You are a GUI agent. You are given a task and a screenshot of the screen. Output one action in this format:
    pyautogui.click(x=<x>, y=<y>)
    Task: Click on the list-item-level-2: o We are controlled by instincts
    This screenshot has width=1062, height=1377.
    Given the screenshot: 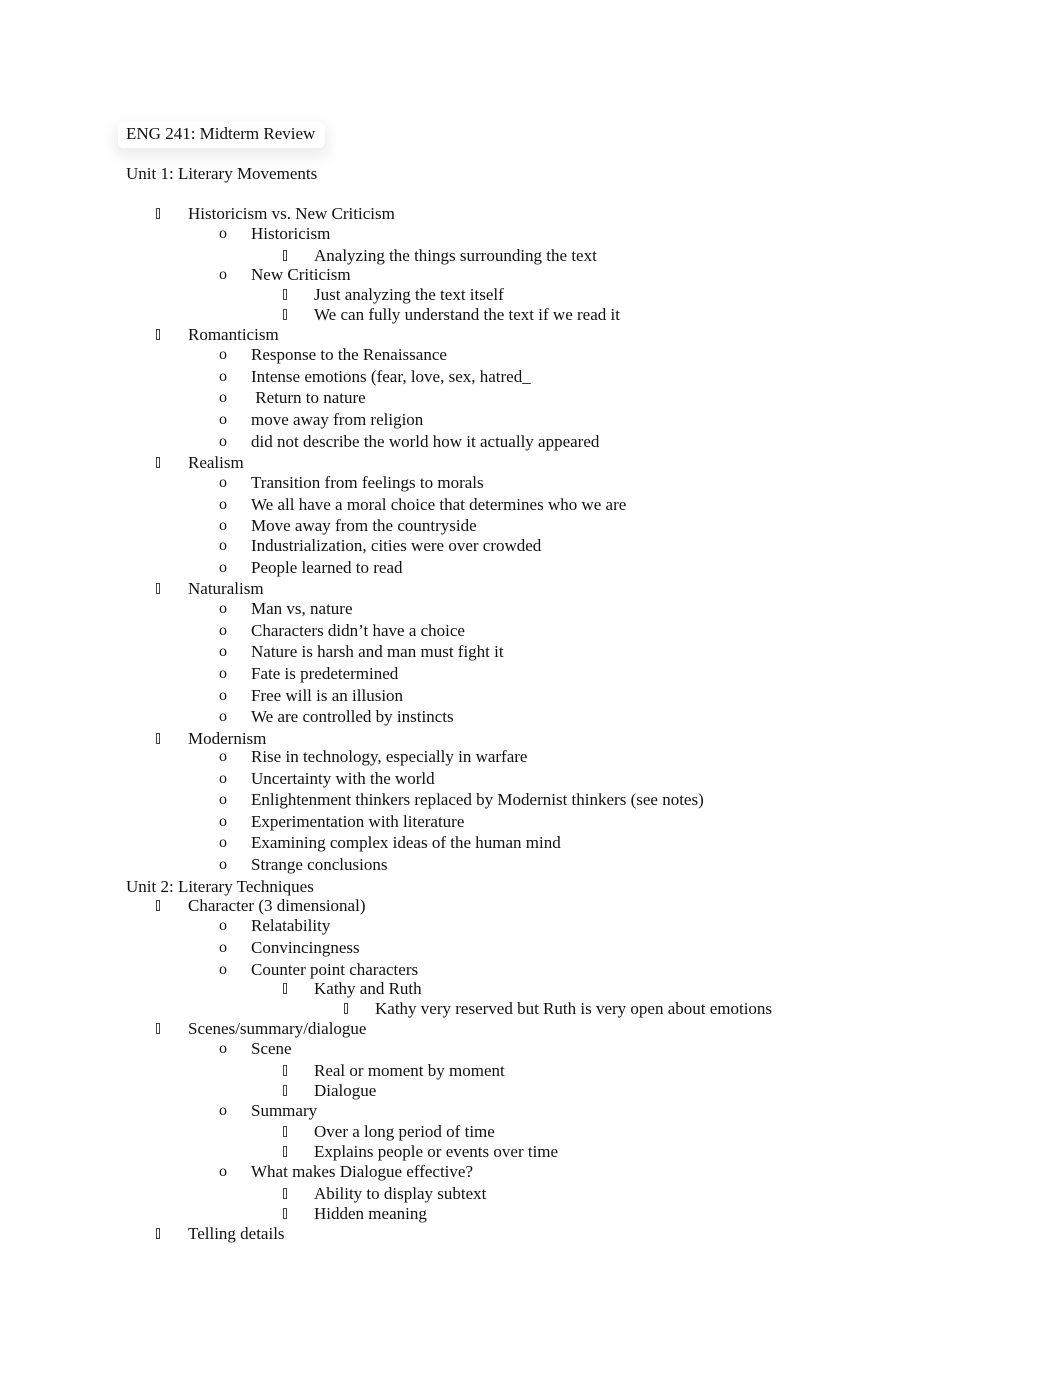 What is the action you would take?
    pyautogui.click(x=531, y=717)
    